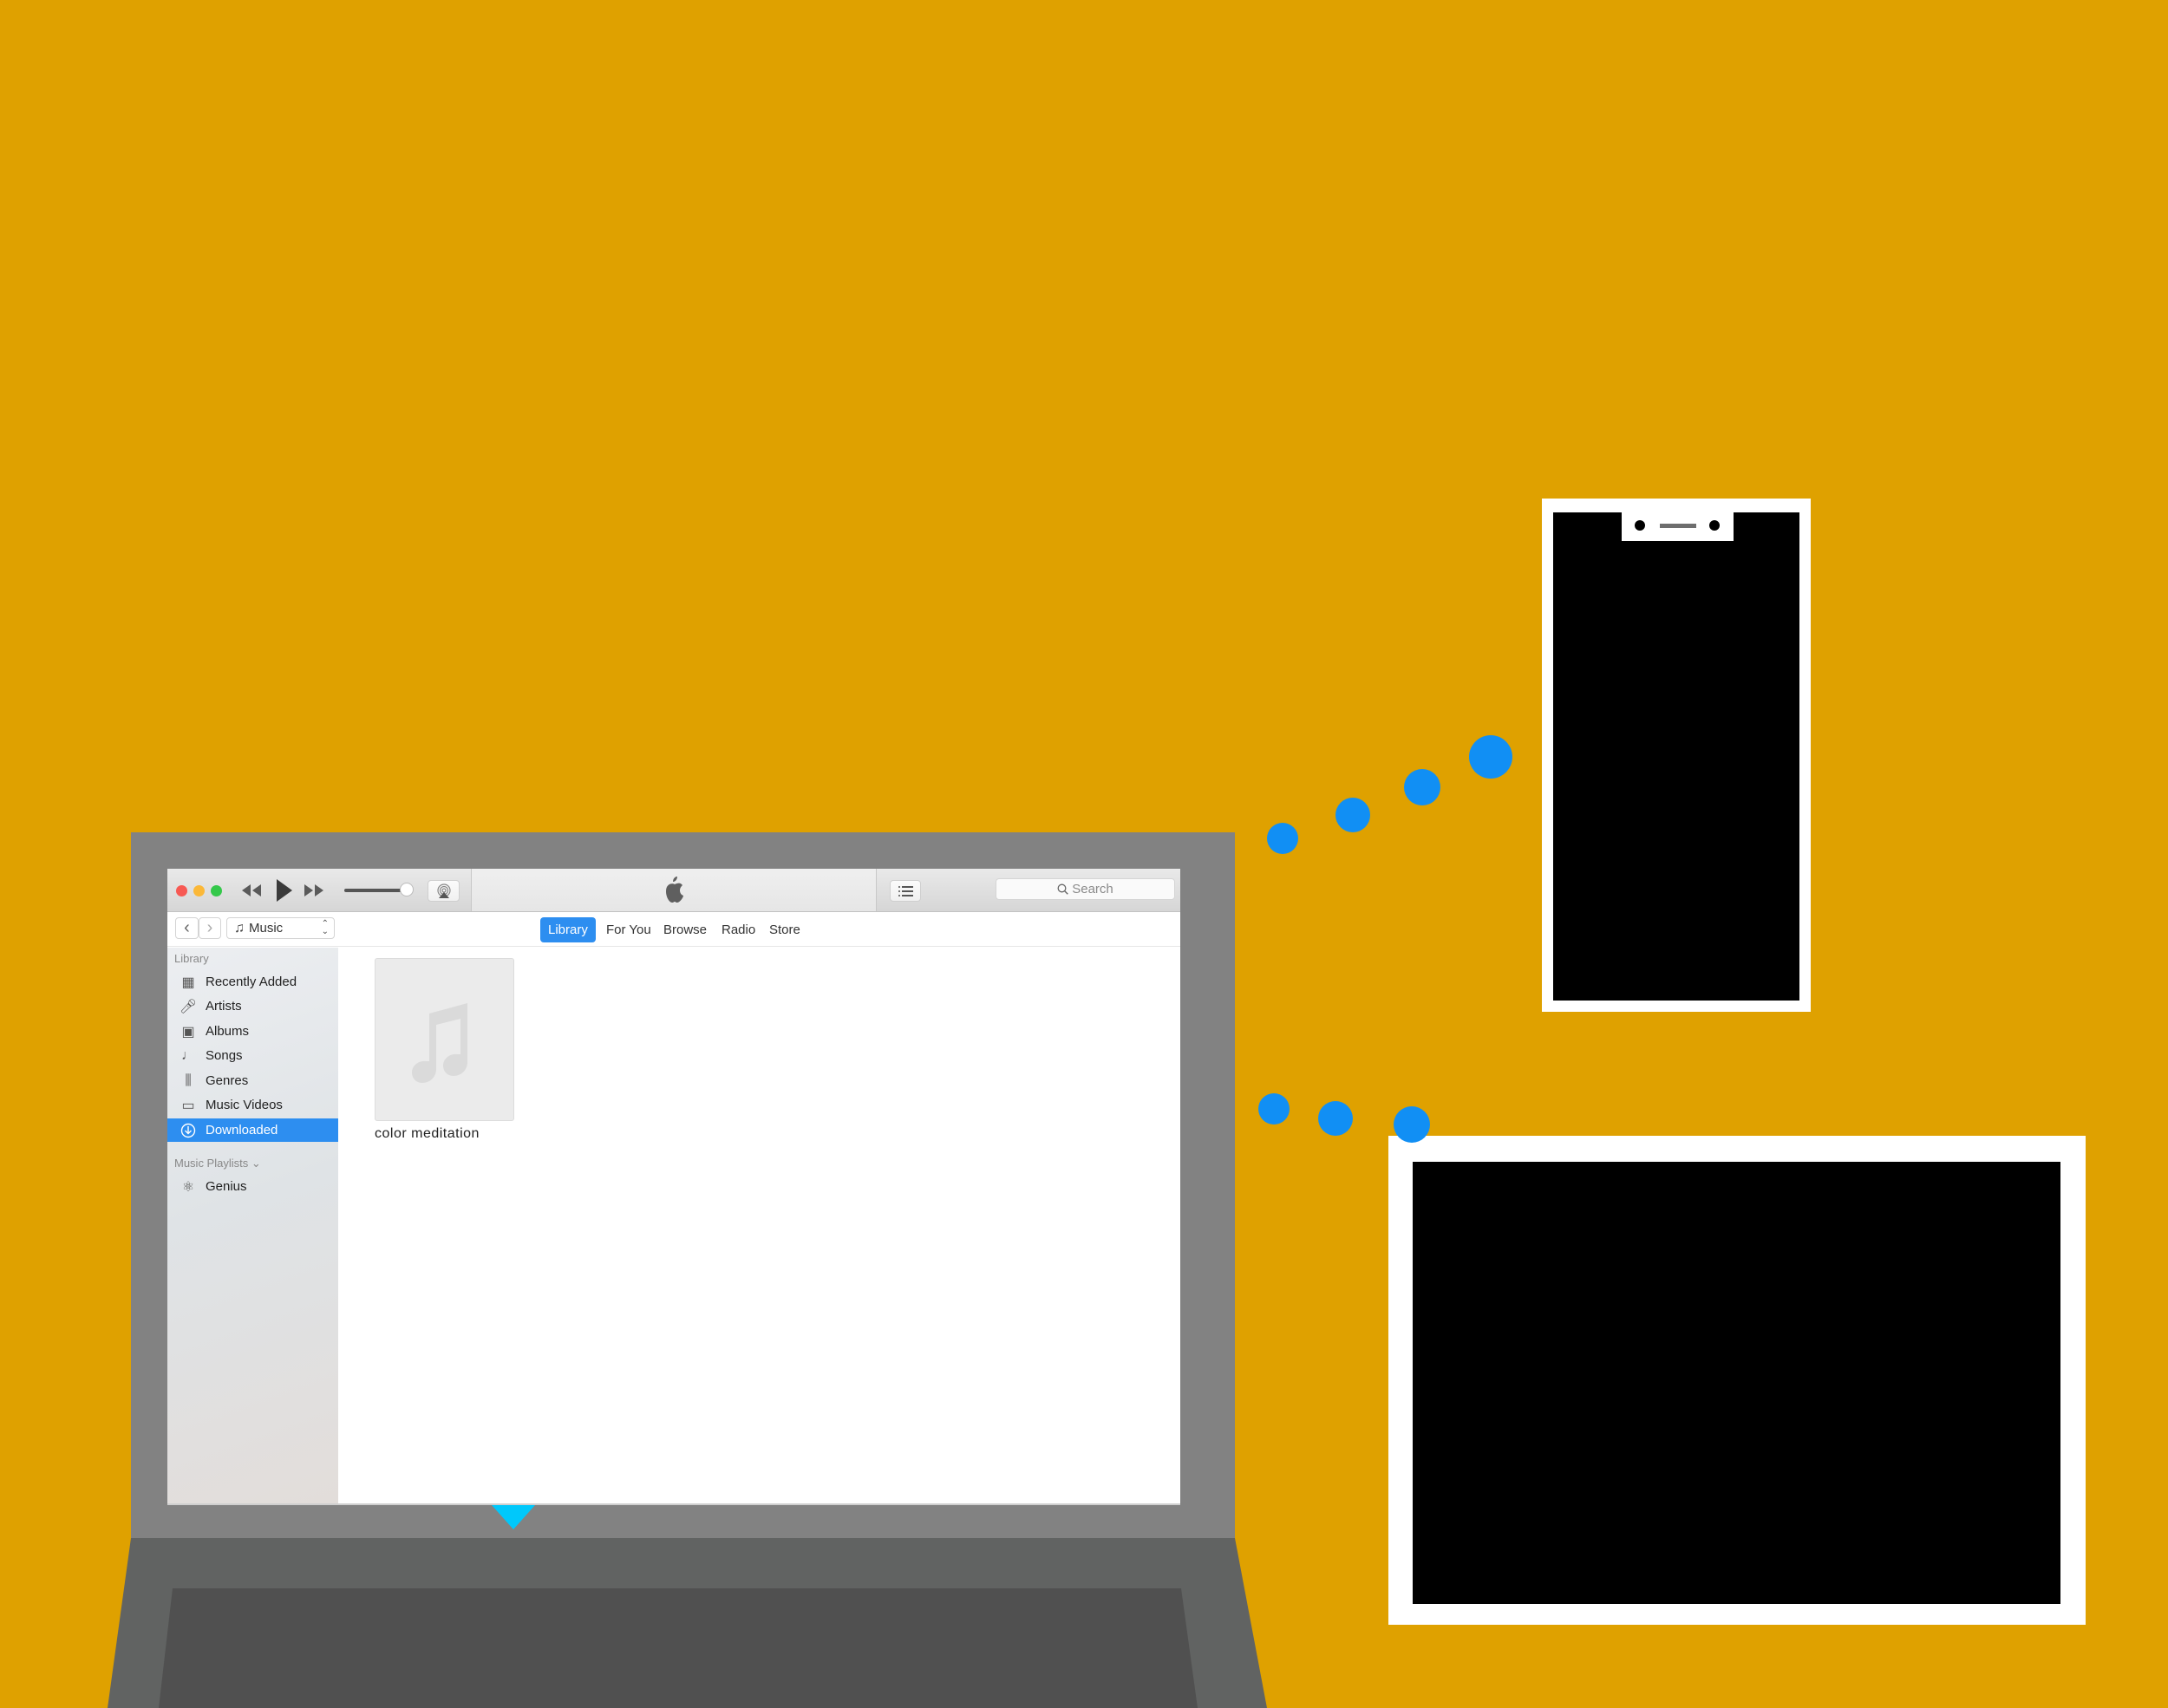 This screenshot has width=2168, height=1708. I want to click on minimize-window-button, so click(199, 891).